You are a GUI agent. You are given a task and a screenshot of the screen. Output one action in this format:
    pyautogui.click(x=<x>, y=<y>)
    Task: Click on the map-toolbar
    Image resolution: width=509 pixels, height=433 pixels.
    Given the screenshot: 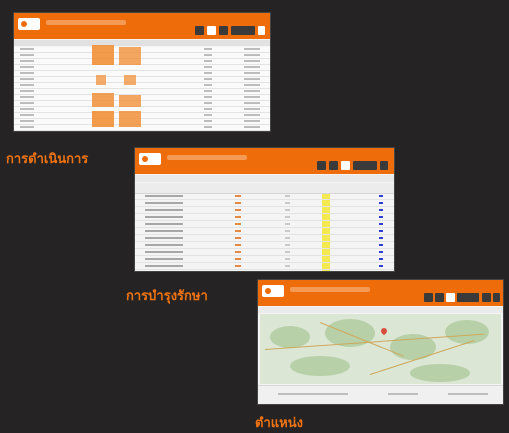 What is the action you would take?
    pyautogui.click(x=380, y=310)
    